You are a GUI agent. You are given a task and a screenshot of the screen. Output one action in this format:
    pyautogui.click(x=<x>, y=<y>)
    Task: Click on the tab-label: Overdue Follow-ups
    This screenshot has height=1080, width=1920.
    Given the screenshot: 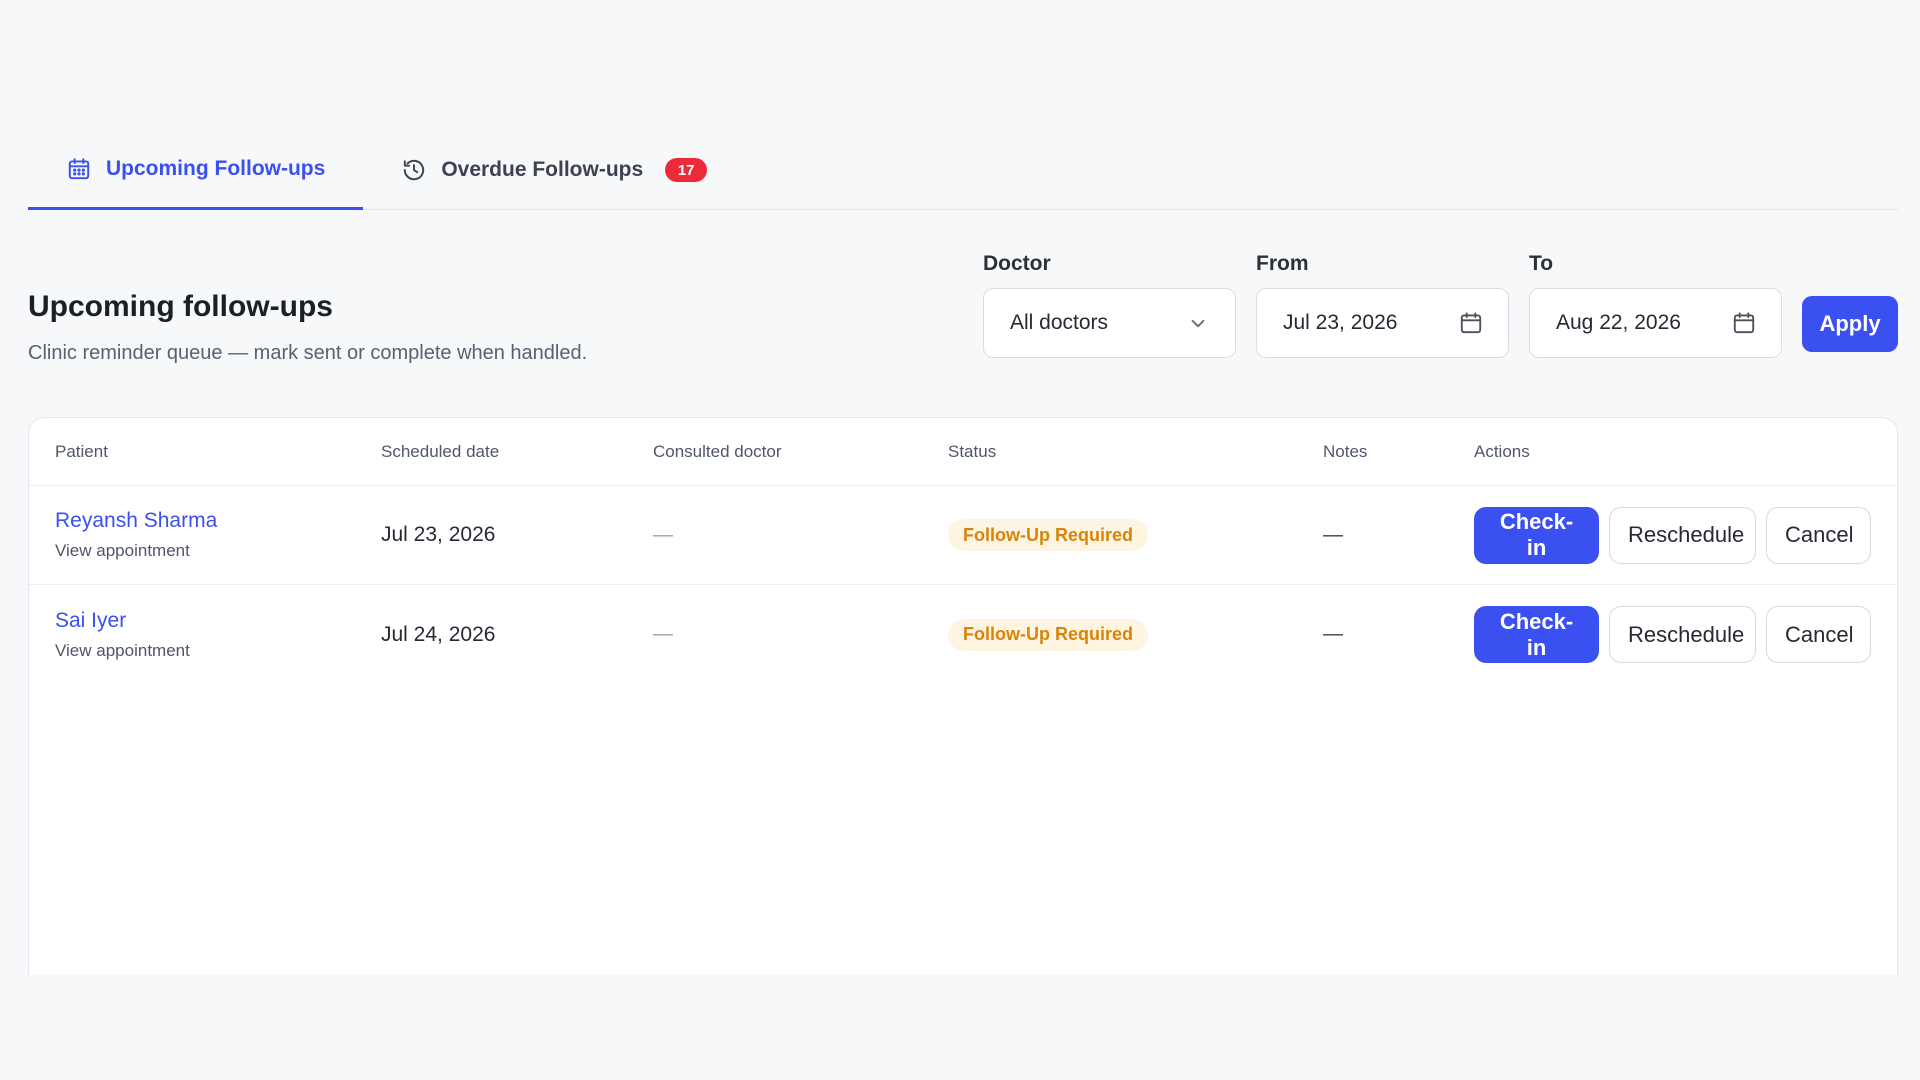 What is the action you would take?
    pyautogui.click(x=542, y=169)
    